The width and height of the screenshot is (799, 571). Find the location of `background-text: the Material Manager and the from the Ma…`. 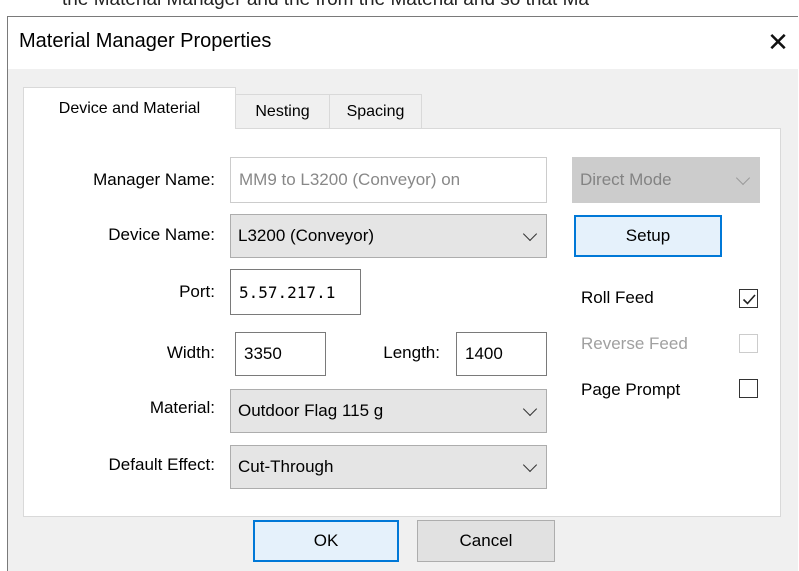

background-text: the Material Manager and the from the Ma… is located at coordinates (325, 5).